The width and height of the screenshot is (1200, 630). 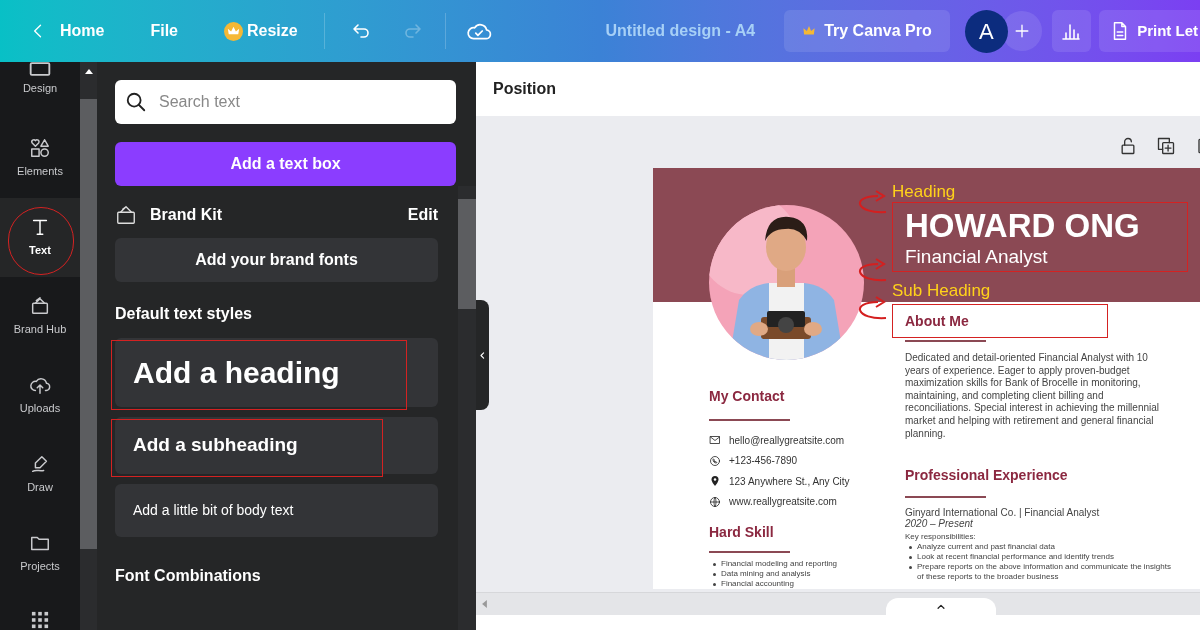 What do you see at coordinates (715, 501) in the screenshot?
I see `globe-icon` at bounding box center [715, 501].